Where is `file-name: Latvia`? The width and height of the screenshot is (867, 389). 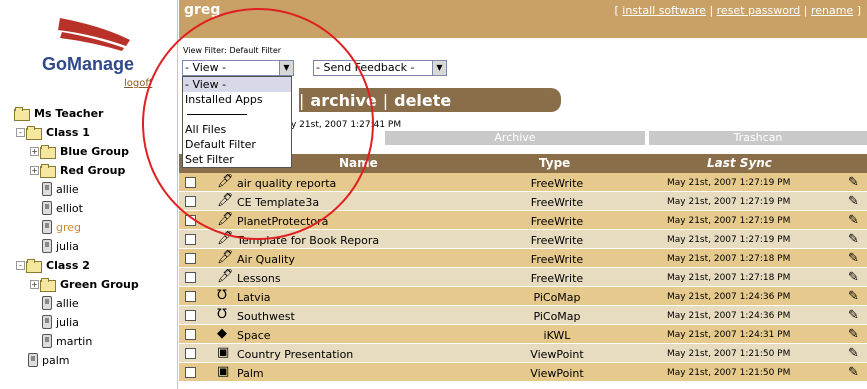 file-name: Latvia is located at coordinates (254, 297).